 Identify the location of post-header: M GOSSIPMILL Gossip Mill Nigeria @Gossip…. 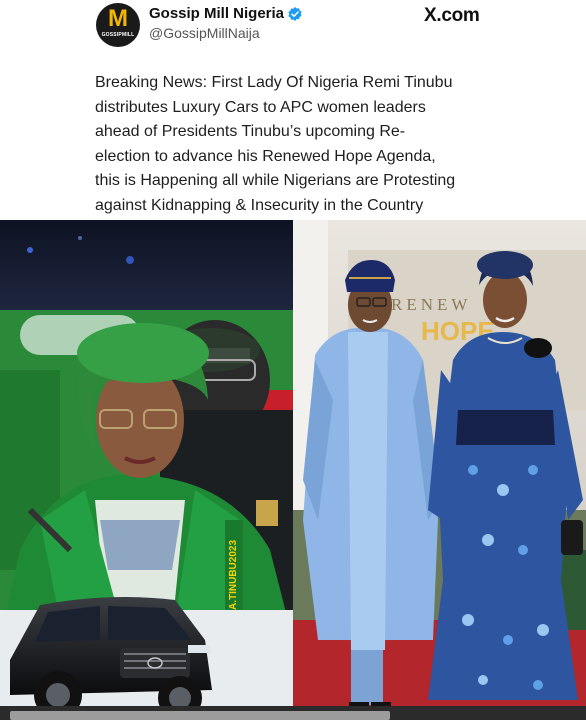
(293, 30).